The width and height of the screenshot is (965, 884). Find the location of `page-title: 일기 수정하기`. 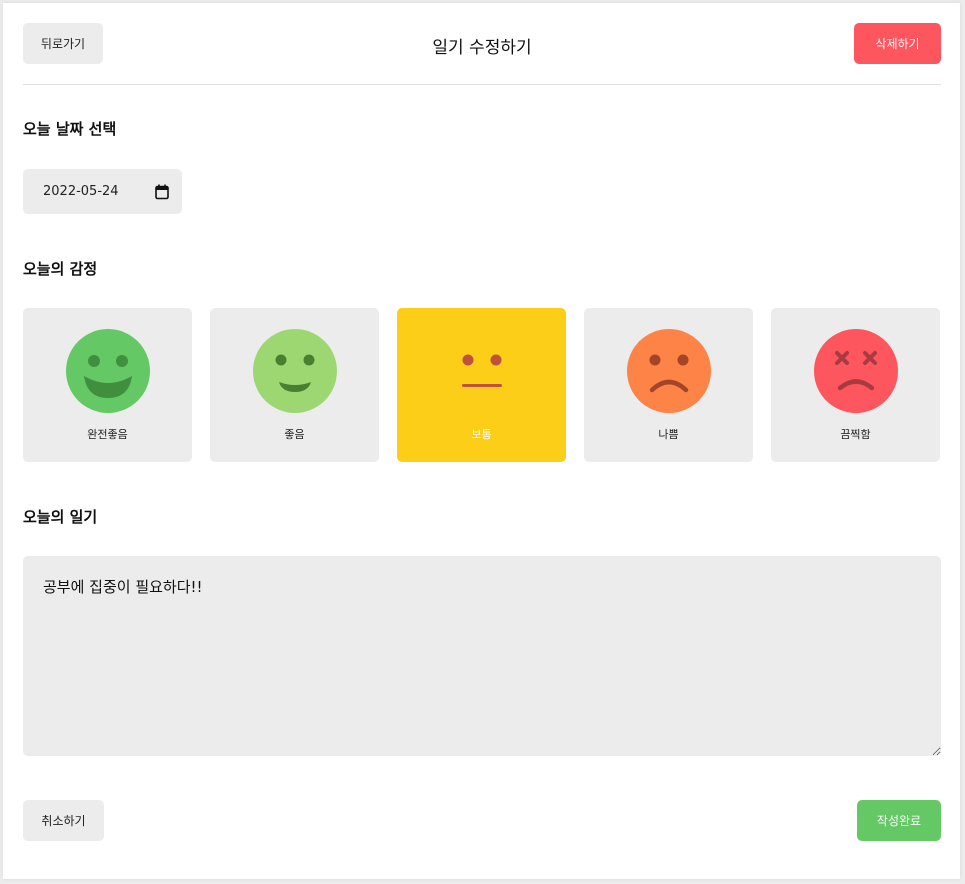

page-title: 일기 수정하기 is located at coordinates (482, 48).